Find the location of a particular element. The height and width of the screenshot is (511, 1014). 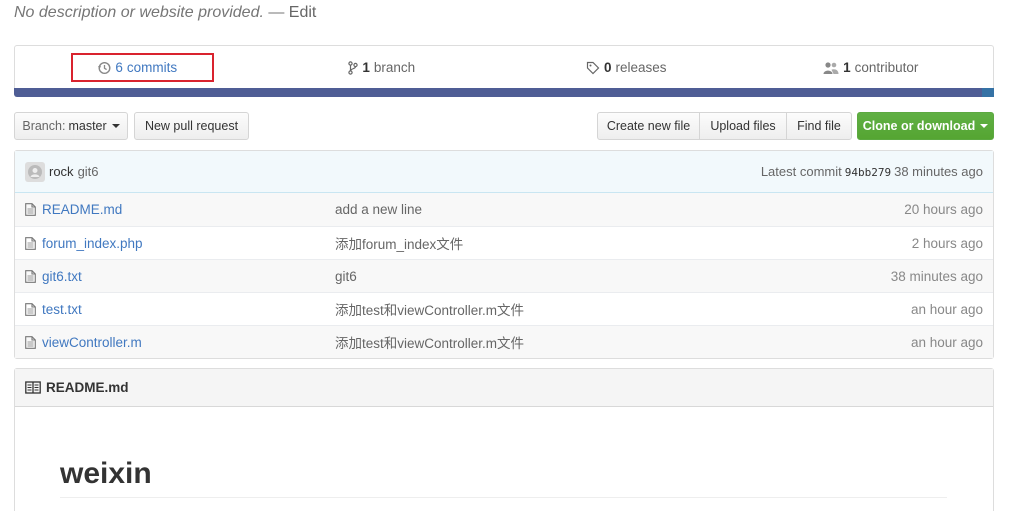

commit-age: 38 minutes ago is located at coordinates (938, 171).